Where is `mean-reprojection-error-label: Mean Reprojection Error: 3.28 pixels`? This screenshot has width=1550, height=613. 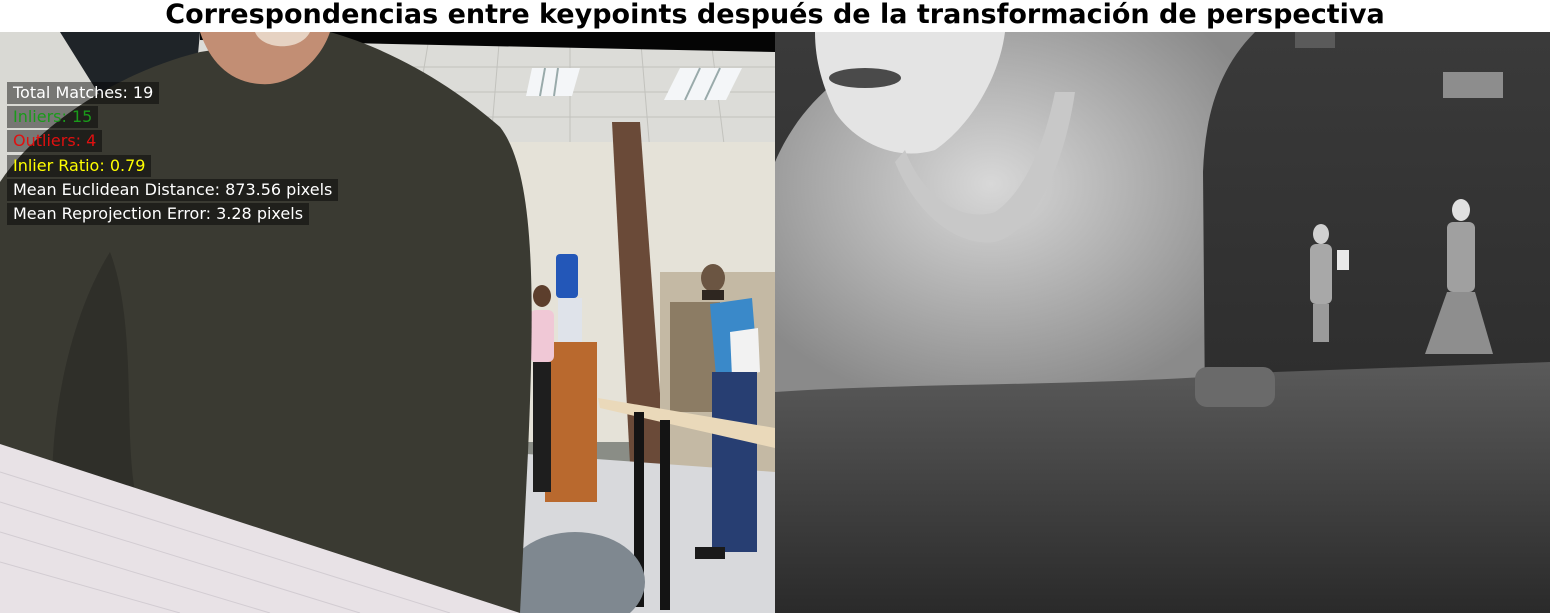
mean-reprojection-error-label: Mean Reprojection Error: 3.28 pixels is located at coordinates (158, 214).